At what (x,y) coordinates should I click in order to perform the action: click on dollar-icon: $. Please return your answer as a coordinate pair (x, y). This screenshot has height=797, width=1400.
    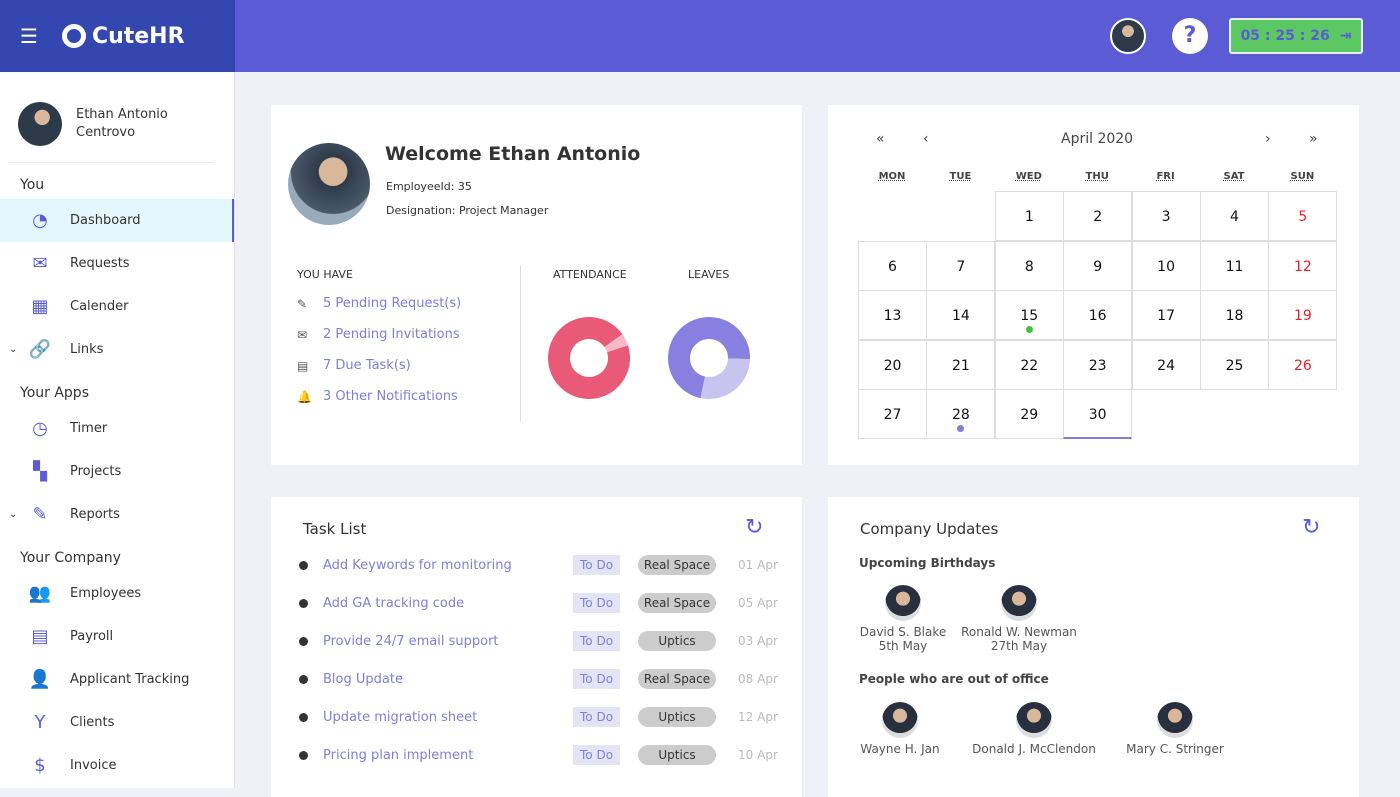
    Looking at the image, I should click on (40, 765).